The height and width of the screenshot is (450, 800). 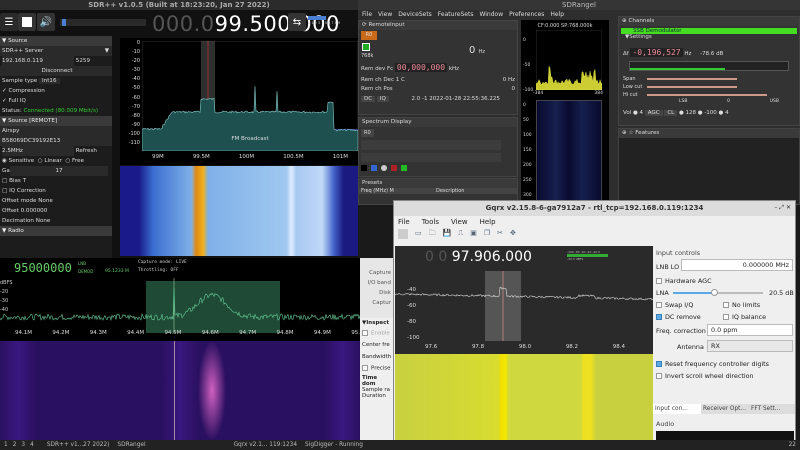 What do you see at coordinates (38, 61) in the screenshot?
I see `ip-input: 192.168.0.119` at bounding box center [38, 61].